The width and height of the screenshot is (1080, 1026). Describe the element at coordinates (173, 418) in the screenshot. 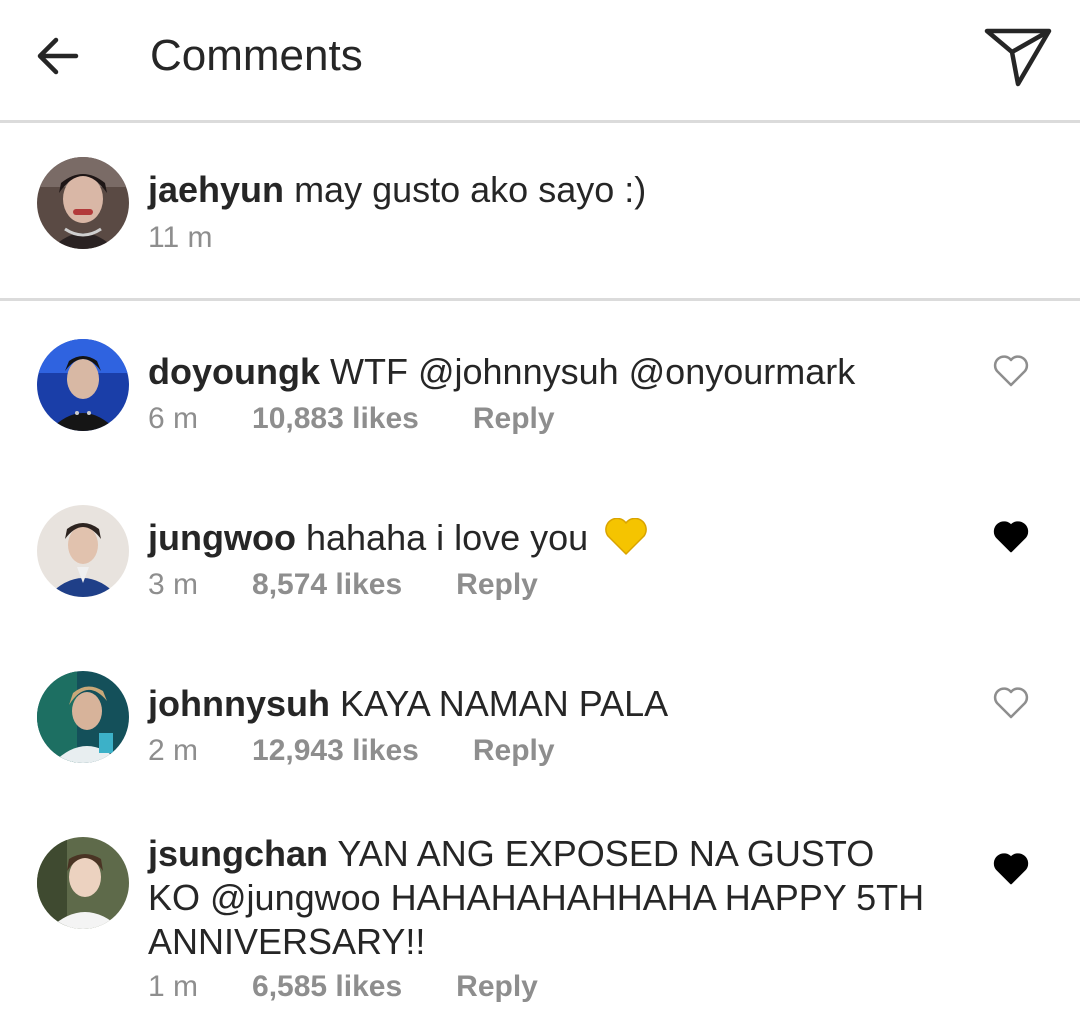

I see `comment-time: 6 m` at that location.